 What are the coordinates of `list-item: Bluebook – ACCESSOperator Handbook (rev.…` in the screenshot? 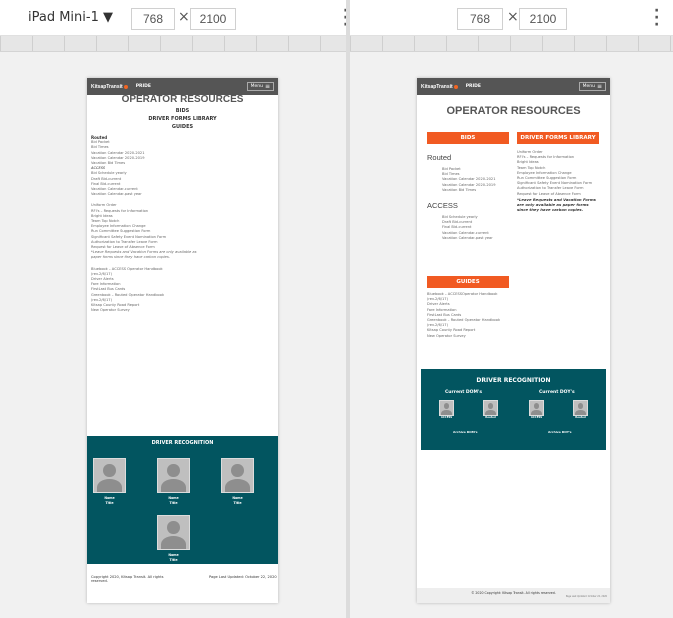 It's located at (472, 297).